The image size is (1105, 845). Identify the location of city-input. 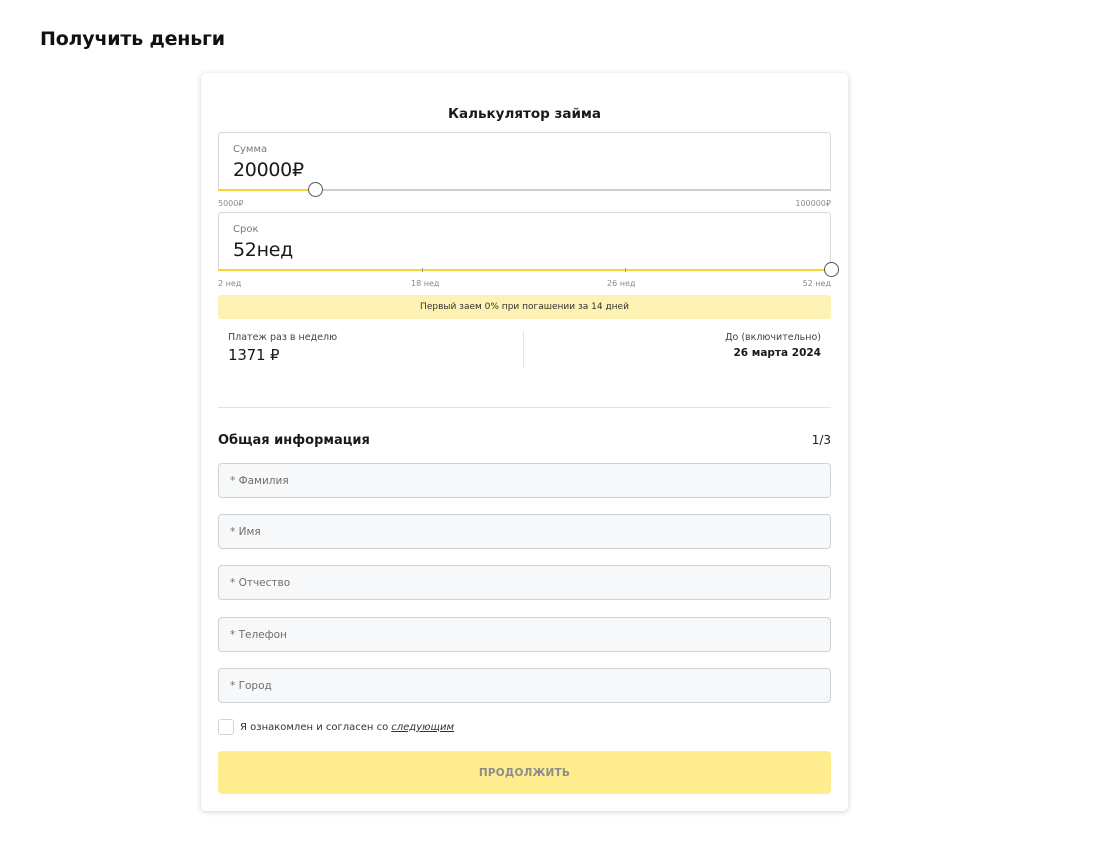
(524, 685).